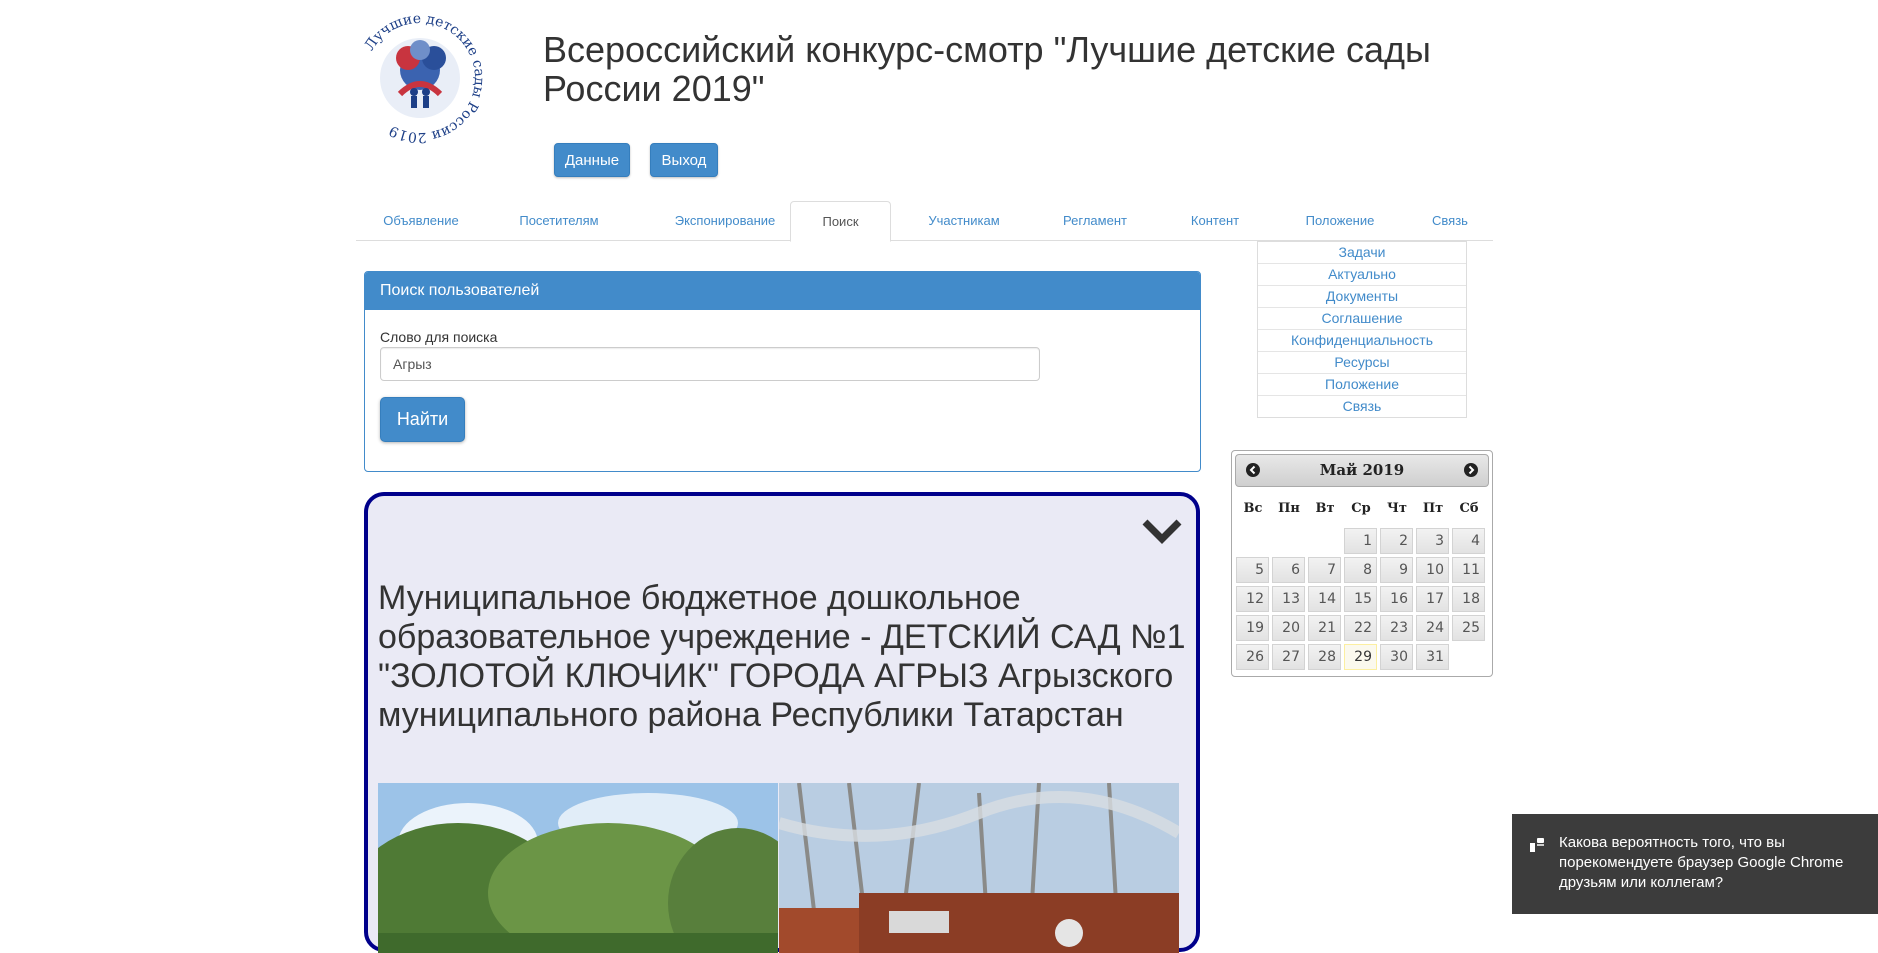 This screenshot has height=953, width=1878. Describe the element at coordinates (840, 221) in the screenshot. I see `tab-search: Поиск` at that location.